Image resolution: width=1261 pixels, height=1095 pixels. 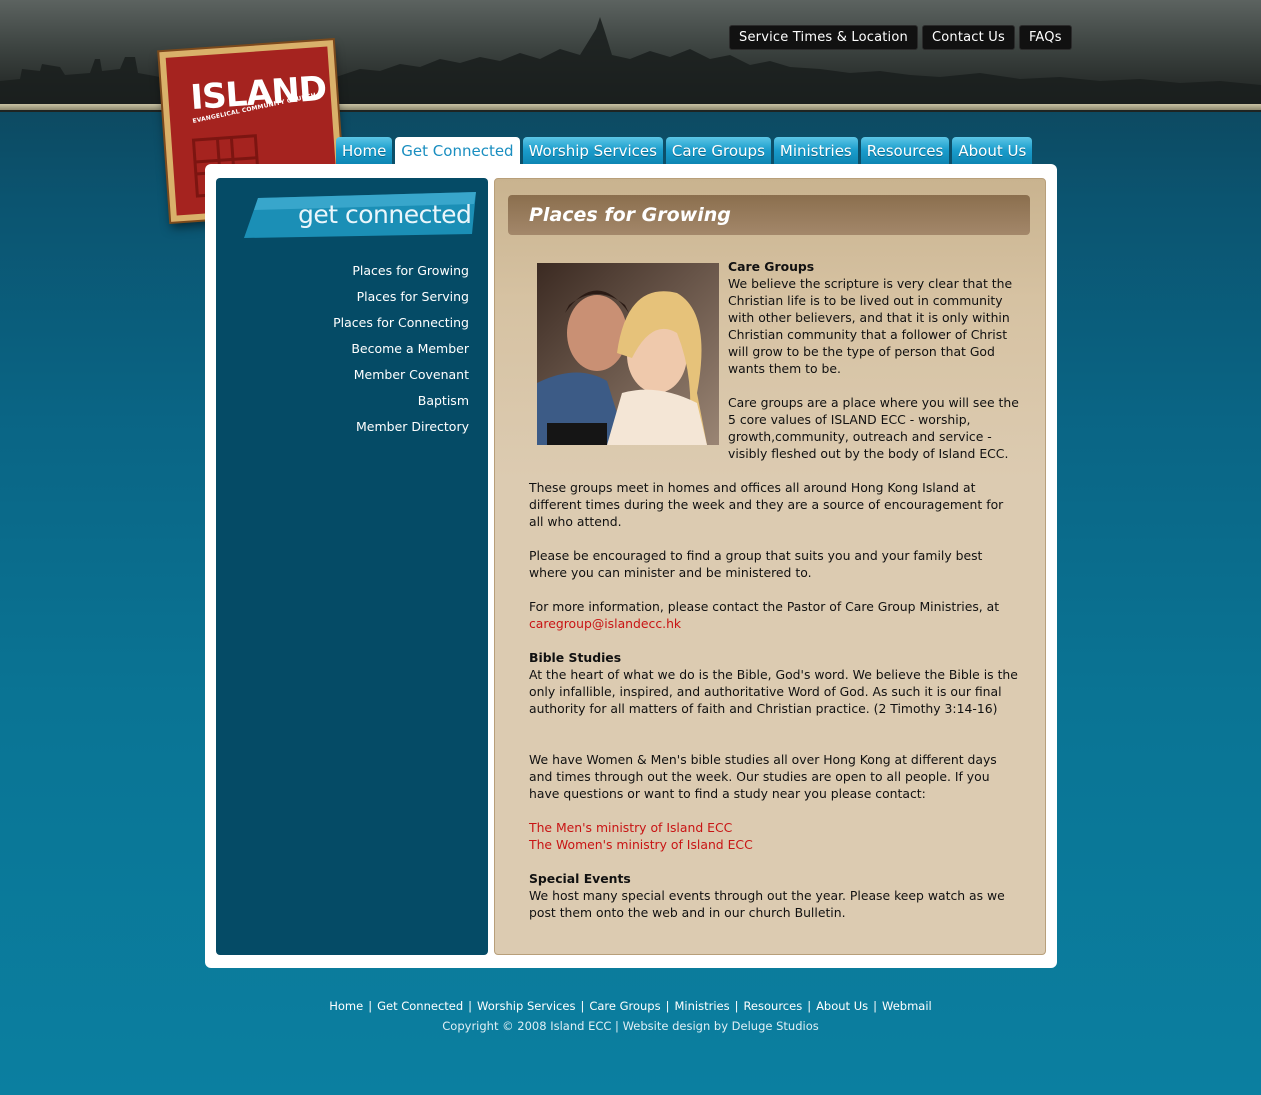 What do you see at coordinates (907, 1006) in the screenshot?
I see `footer-link-webmail: Webmail` at bounding box center [907, 1006].